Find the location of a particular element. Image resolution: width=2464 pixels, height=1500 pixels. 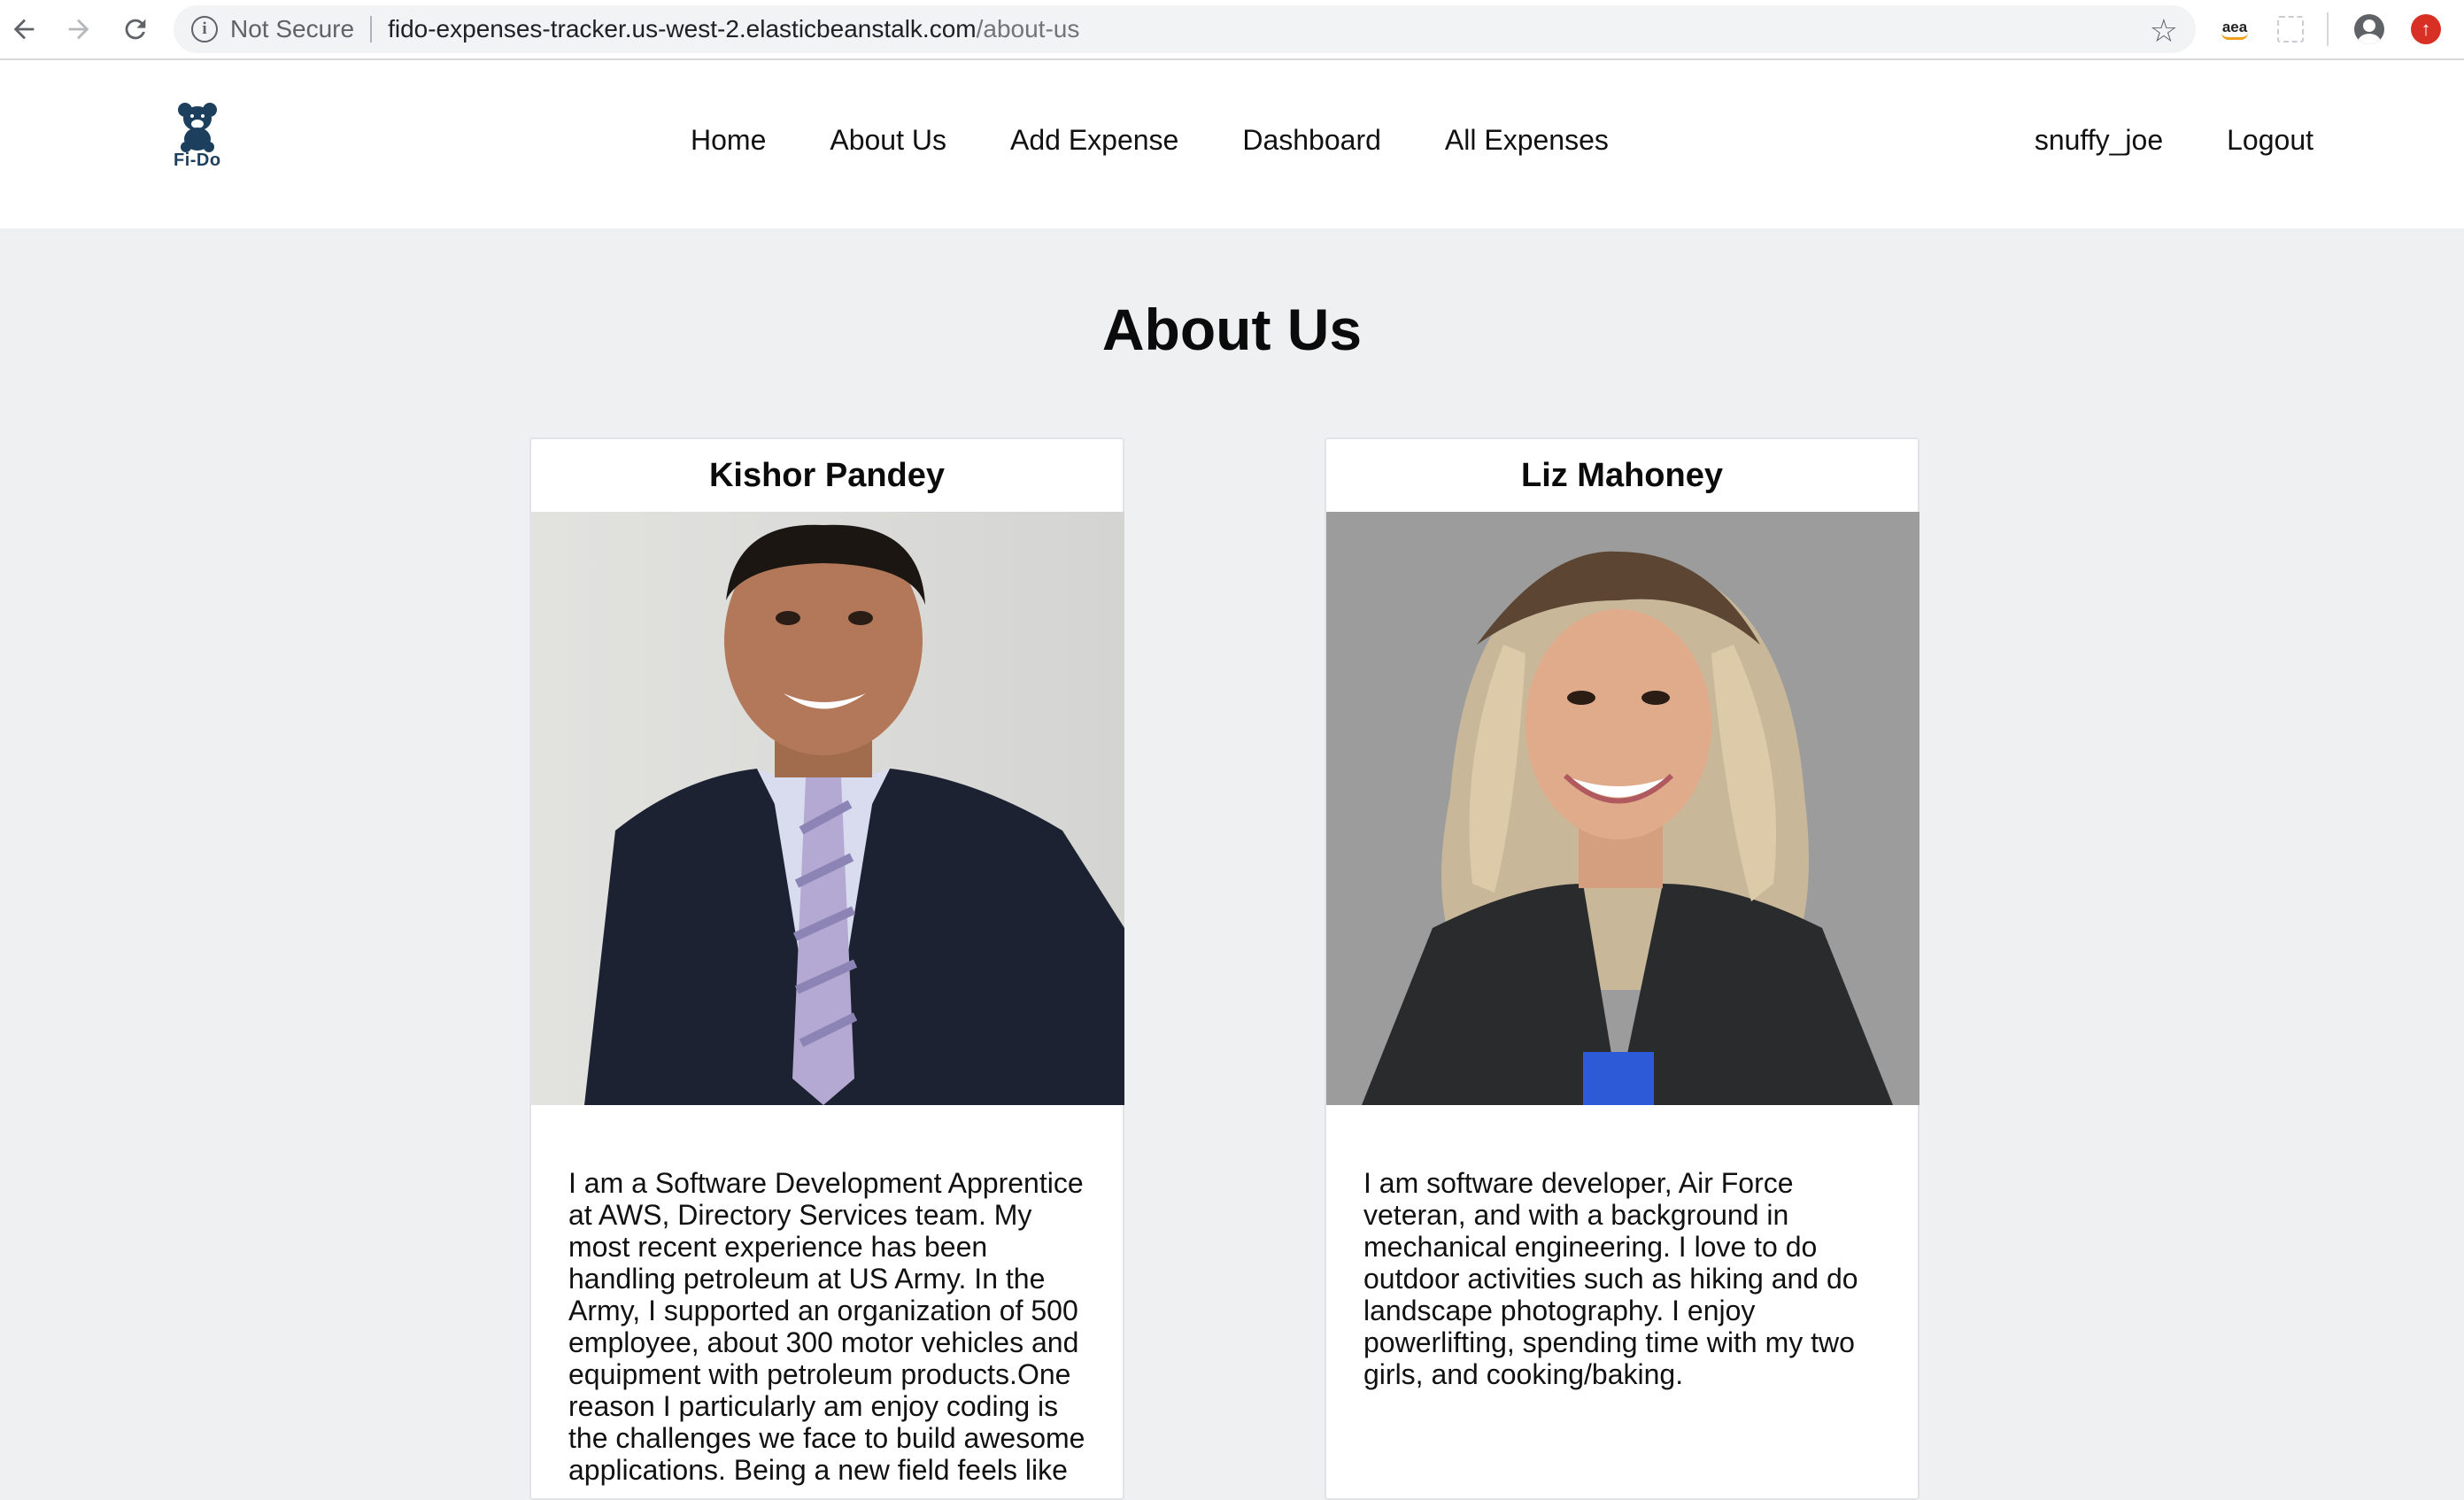

reload-button is located at coordinates (135, 30).